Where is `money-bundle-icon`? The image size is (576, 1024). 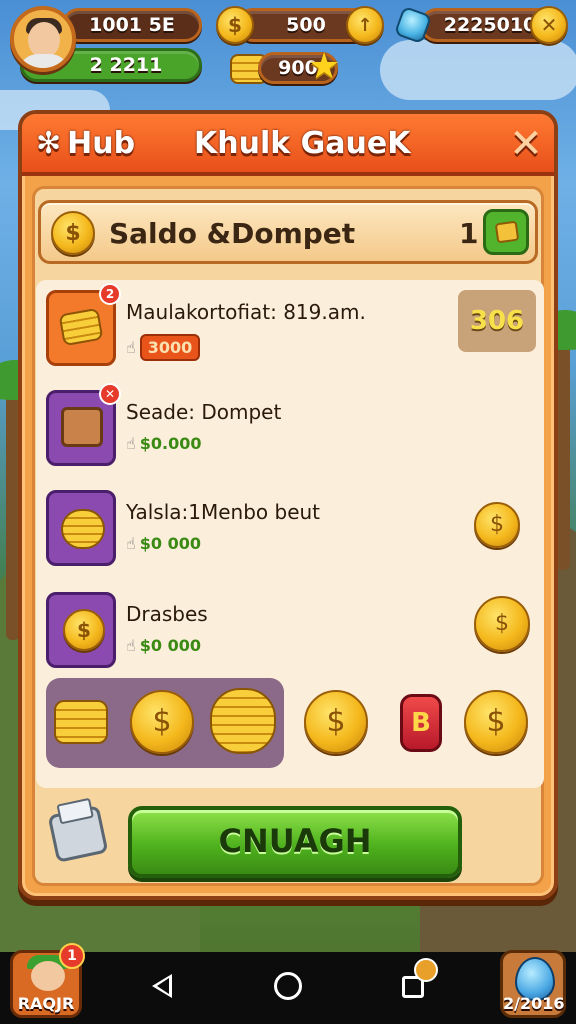
money-bundle-icon is located at coordinates (507, 232).